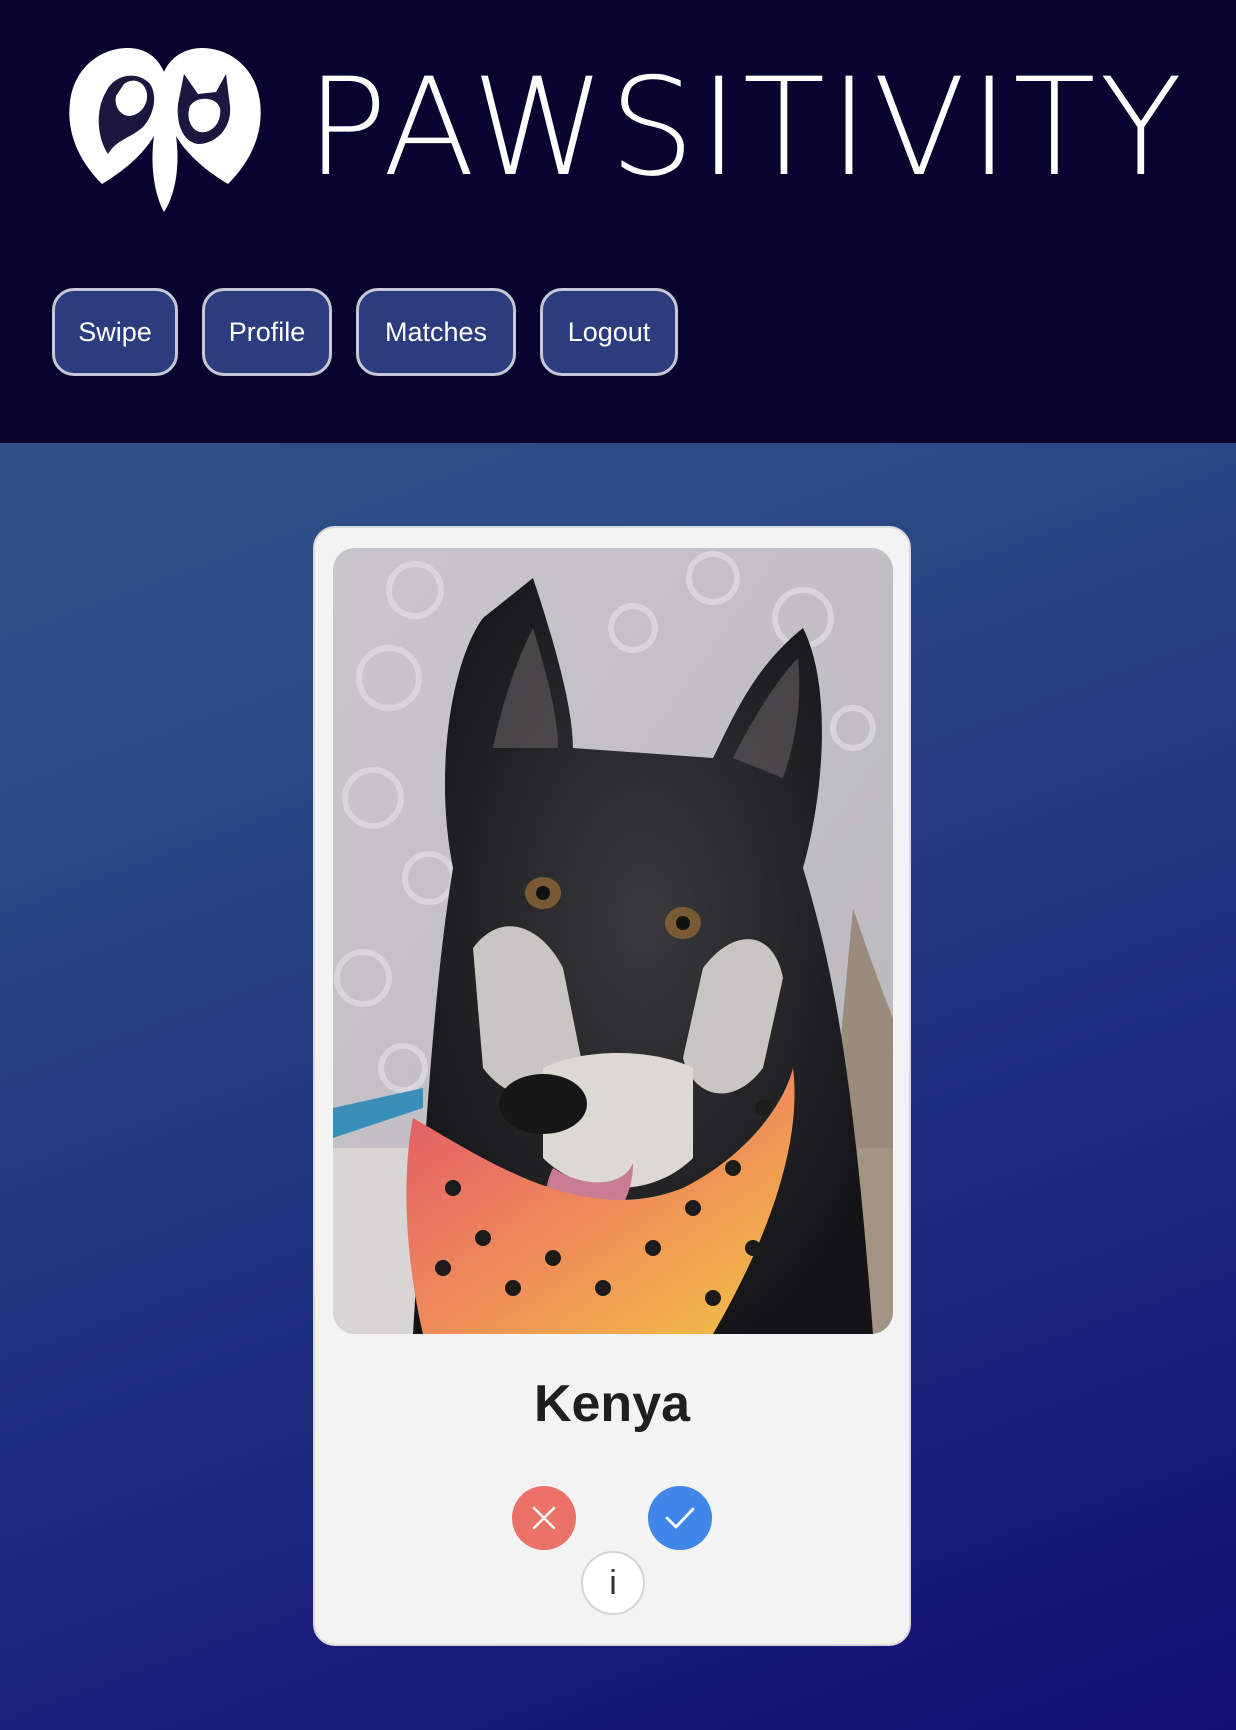 This screenshot has width=1236, height=1730. I want to click on like-button, so click(680, 1518).